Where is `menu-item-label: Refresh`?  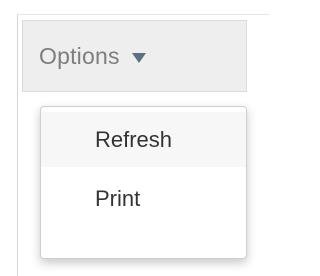 menu-item-label: Refresh is located at coordinates (134, 139).